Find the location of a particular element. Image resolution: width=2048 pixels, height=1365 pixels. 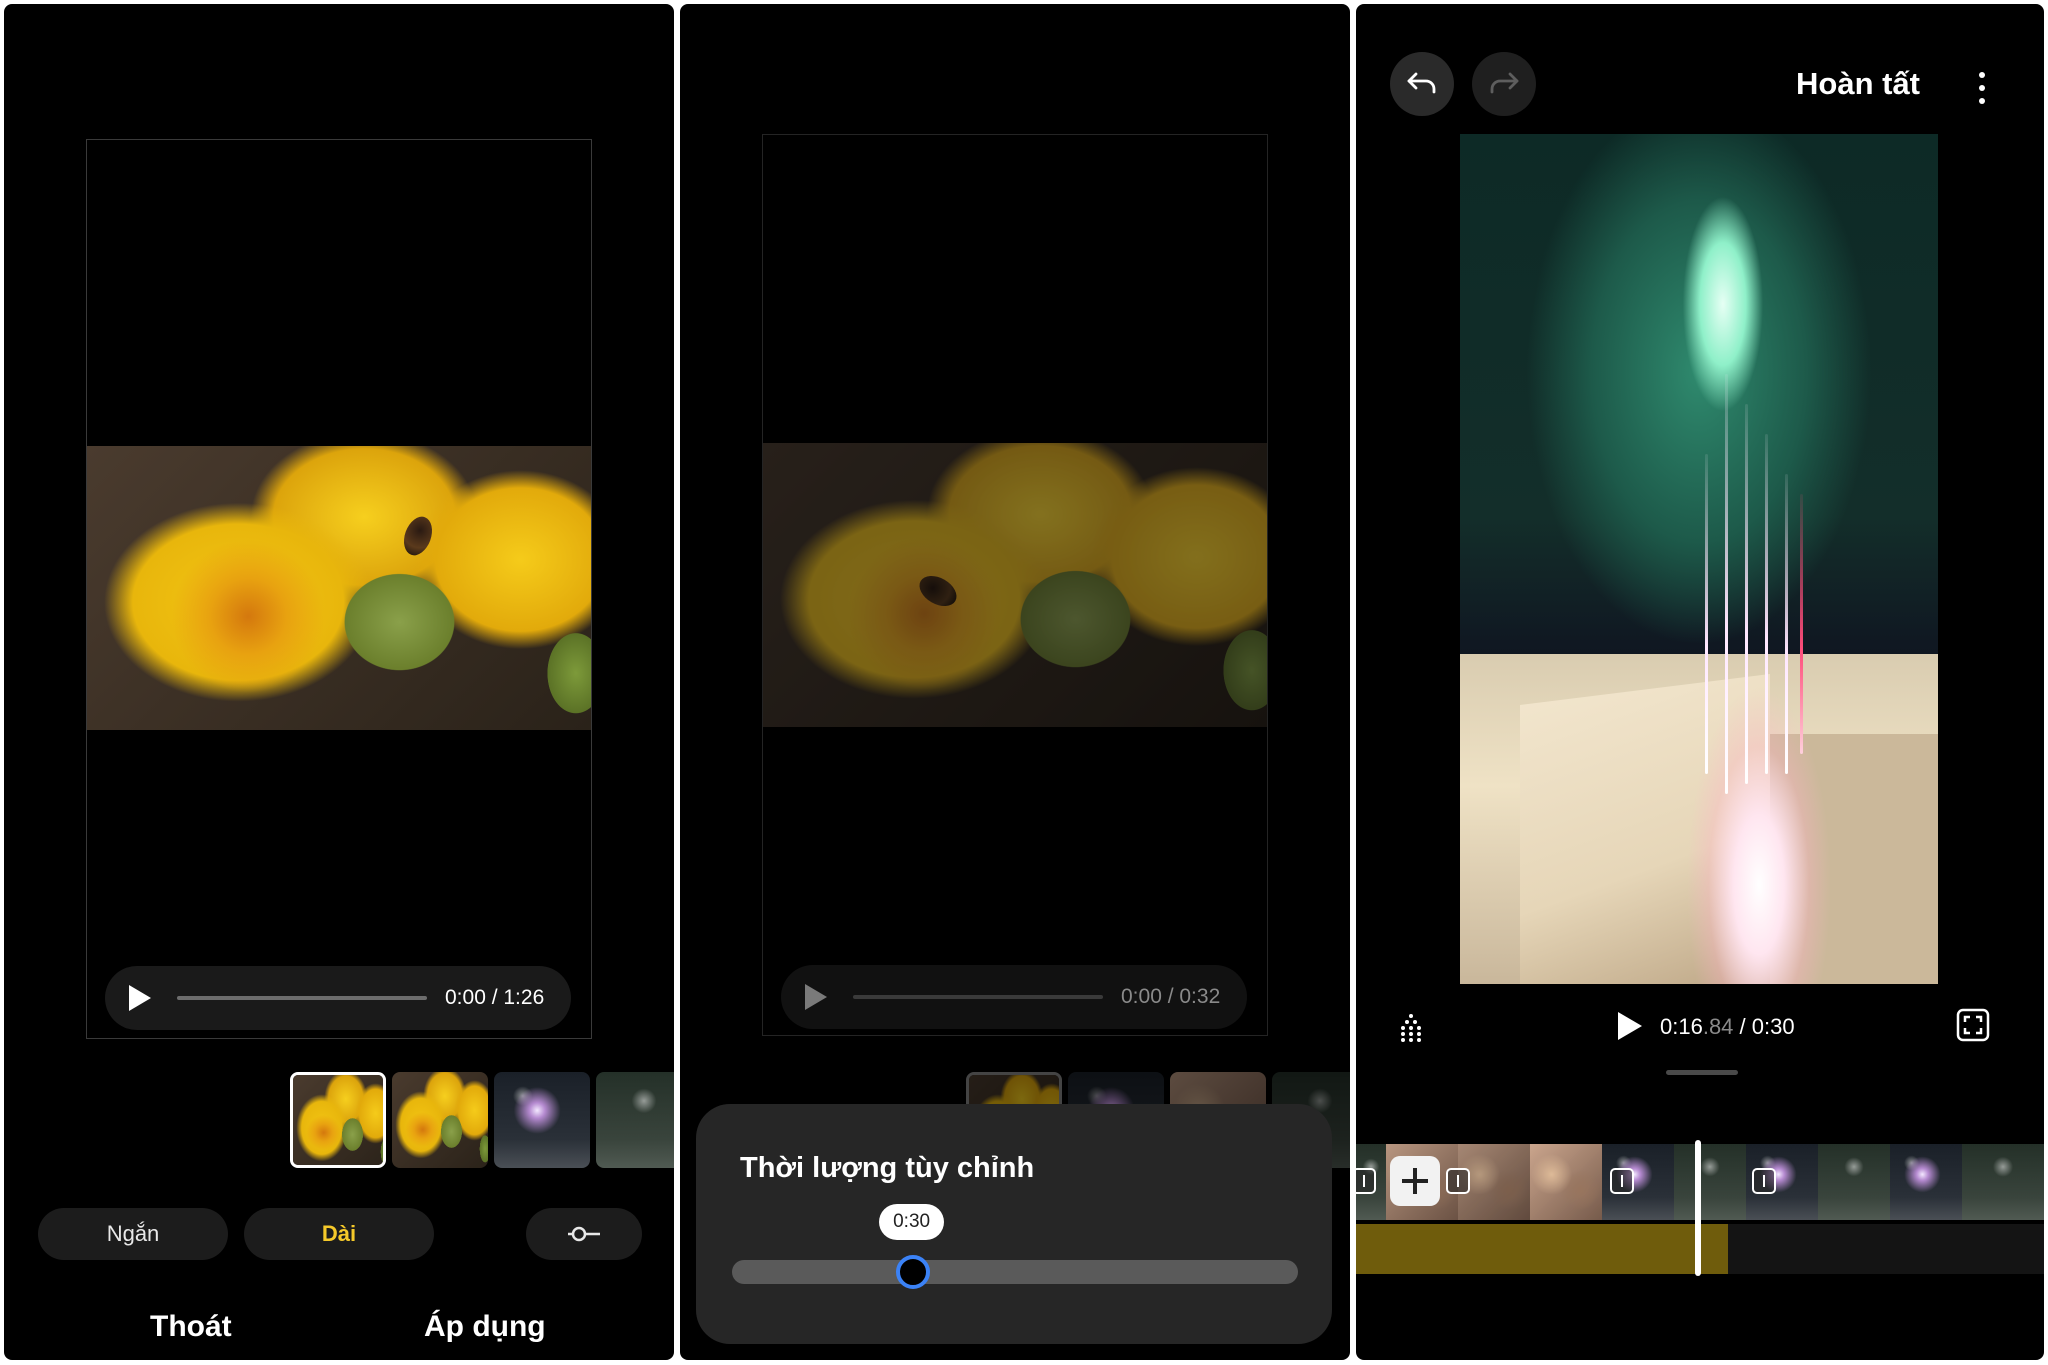

length-short-button: Ngắn is located at coordinates (133, 1234).